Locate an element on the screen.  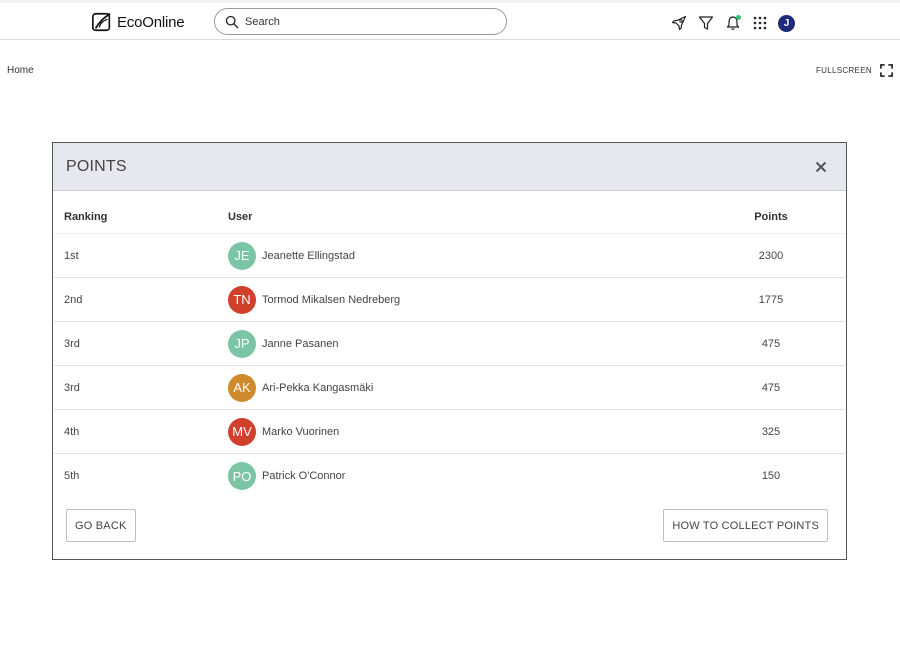
points-cell: 1775 is located at coordinates (771, 299).